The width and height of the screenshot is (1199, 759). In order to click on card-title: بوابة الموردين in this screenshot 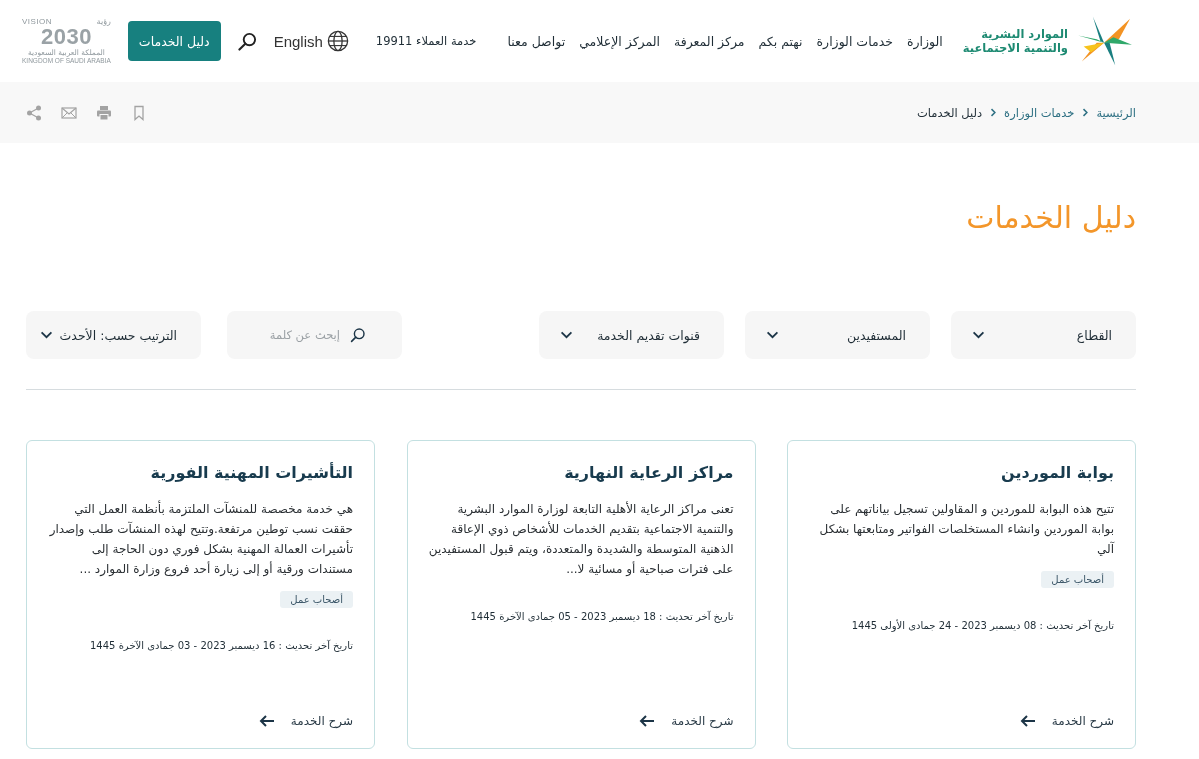, I will do `click(1057, 473)`.